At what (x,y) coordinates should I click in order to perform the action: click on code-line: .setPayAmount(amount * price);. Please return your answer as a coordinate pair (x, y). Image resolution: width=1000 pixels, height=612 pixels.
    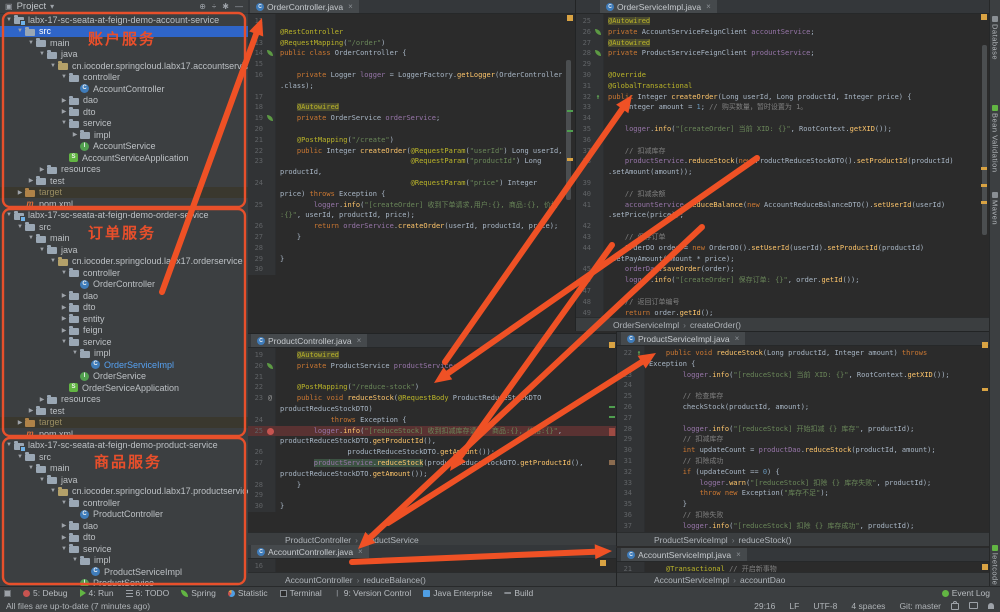
    Looking at the image, I should click on (783, 259).